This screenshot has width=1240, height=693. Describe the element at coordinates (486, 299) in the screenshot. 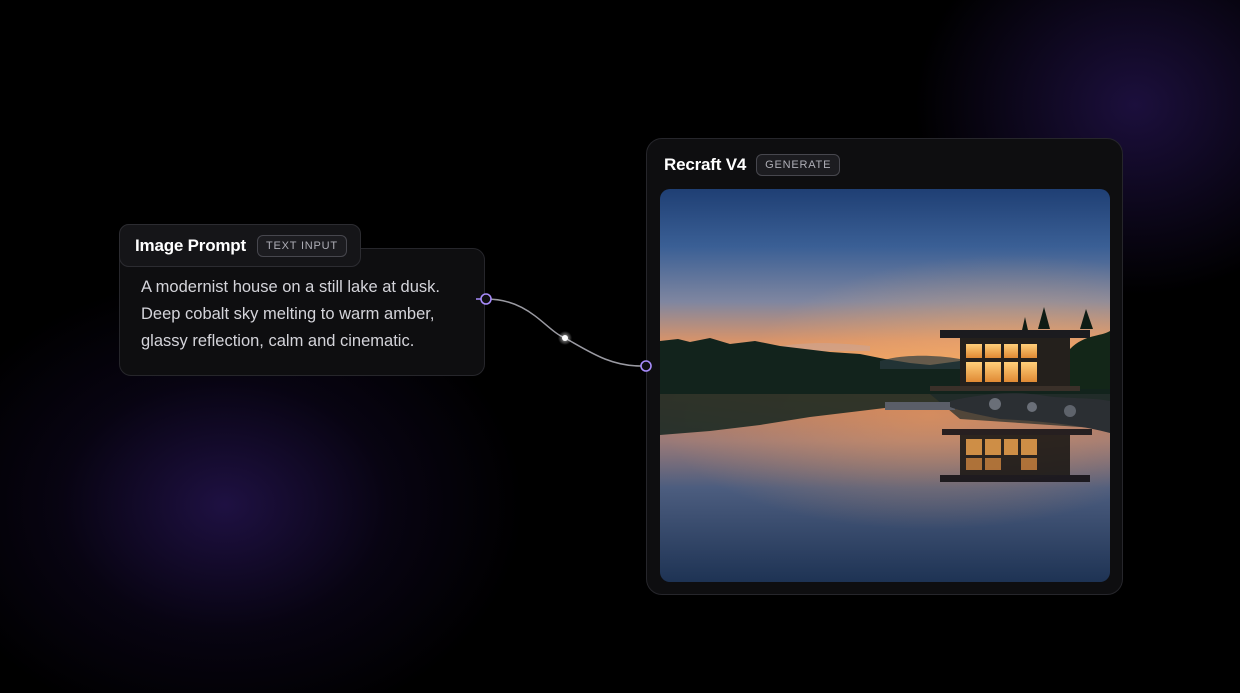

I see `output-port` at that location.